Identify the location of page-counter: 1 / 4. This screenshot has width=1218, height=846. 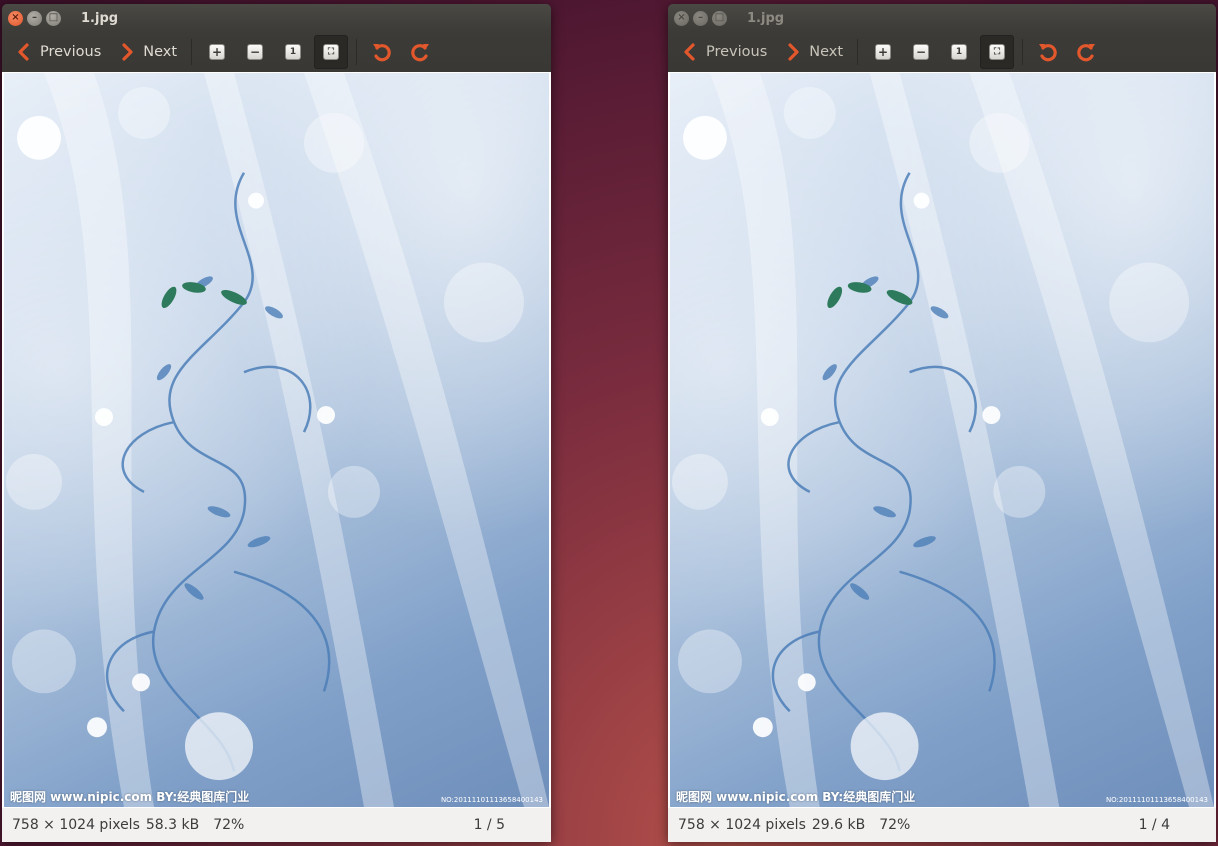
(1154, 825).